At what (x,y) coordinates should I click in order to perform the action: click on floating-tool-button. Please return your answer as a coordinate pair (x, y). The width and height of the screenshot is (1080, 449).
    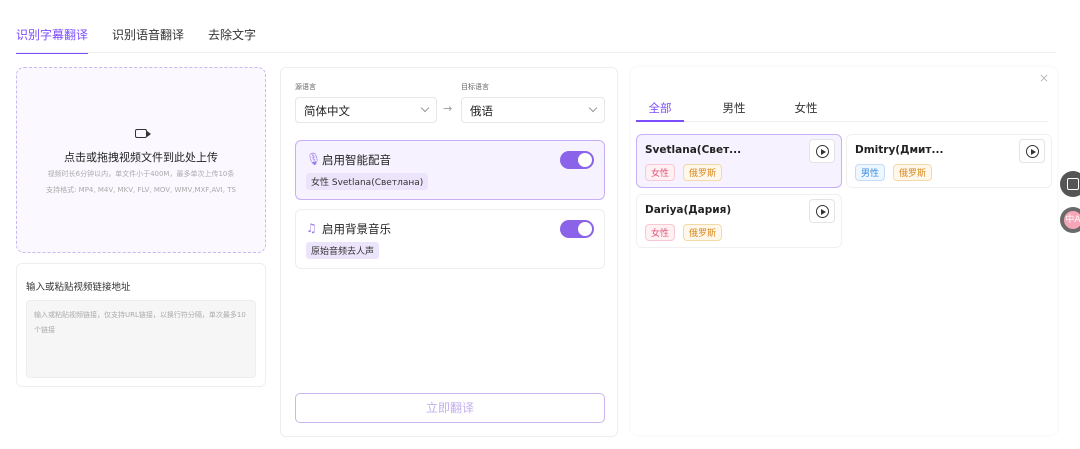
    Looking at the image, I should click on (1070, 184).